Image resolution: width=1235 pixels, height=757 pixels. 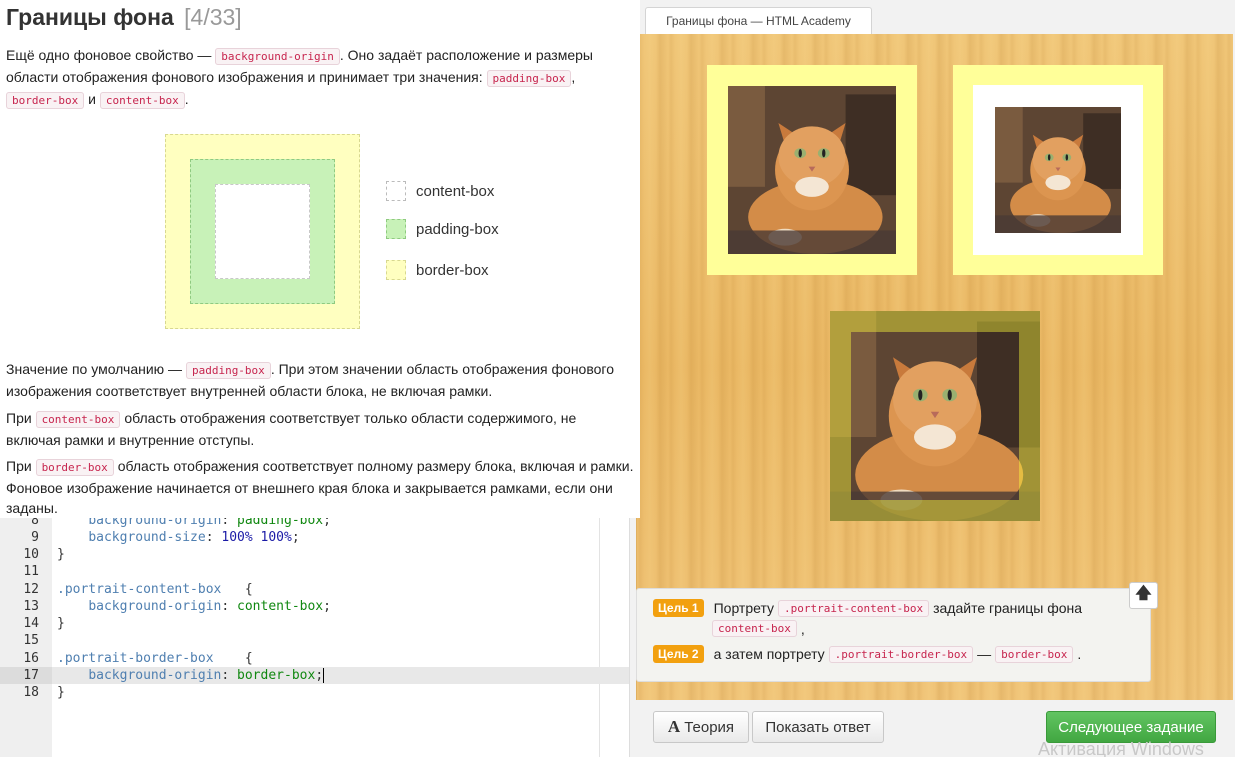 I want to click on translucent-border, so click(x=935, y=416).